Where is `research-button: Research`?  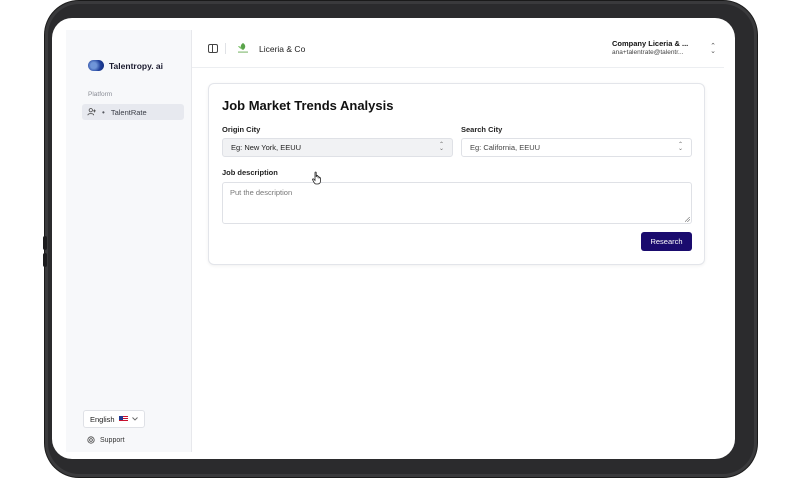
research-button: Research is located at coordinates (666, 241).